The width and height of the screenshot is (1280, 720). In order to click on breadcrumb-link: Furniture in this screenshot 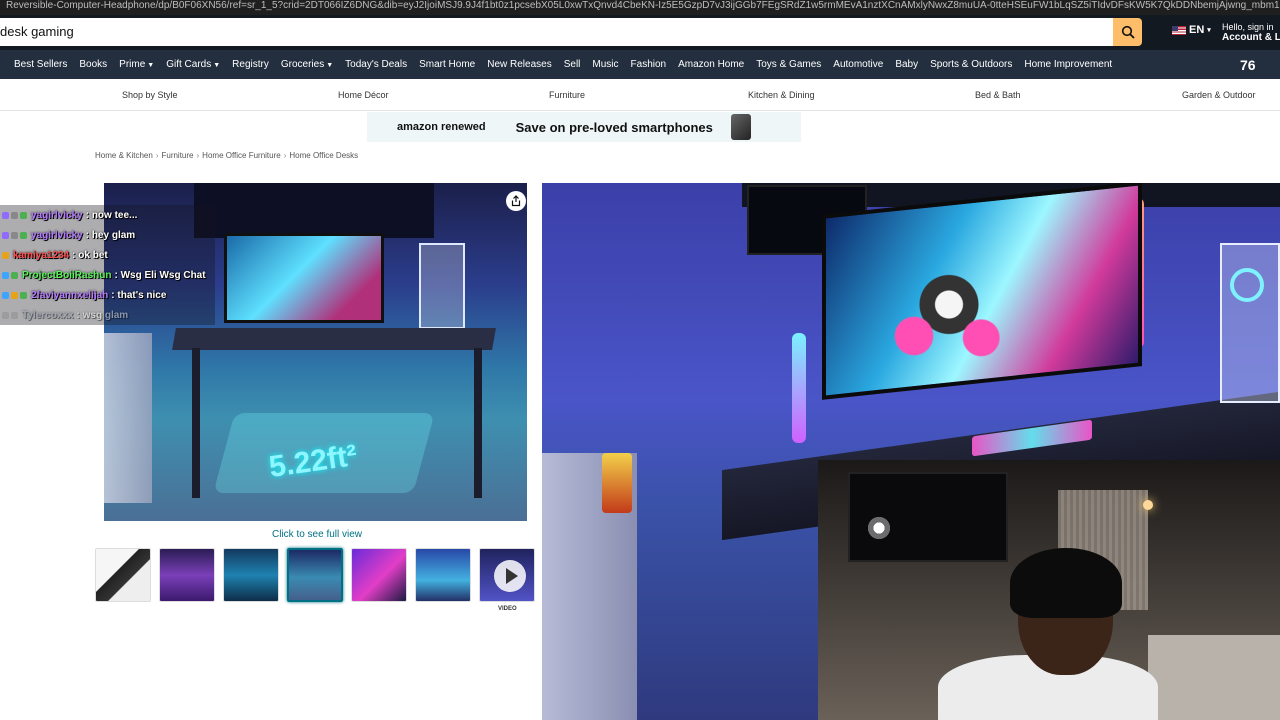, I will do `click(177, 155)`.